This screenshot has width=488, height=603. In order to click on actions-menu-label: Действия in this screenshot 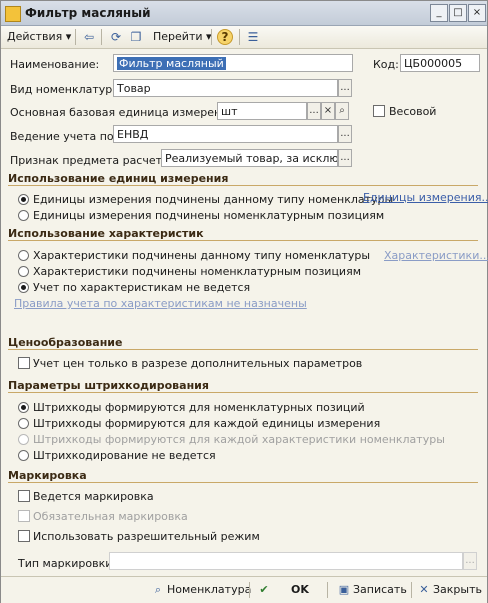, I will do `click(35, 36)`.